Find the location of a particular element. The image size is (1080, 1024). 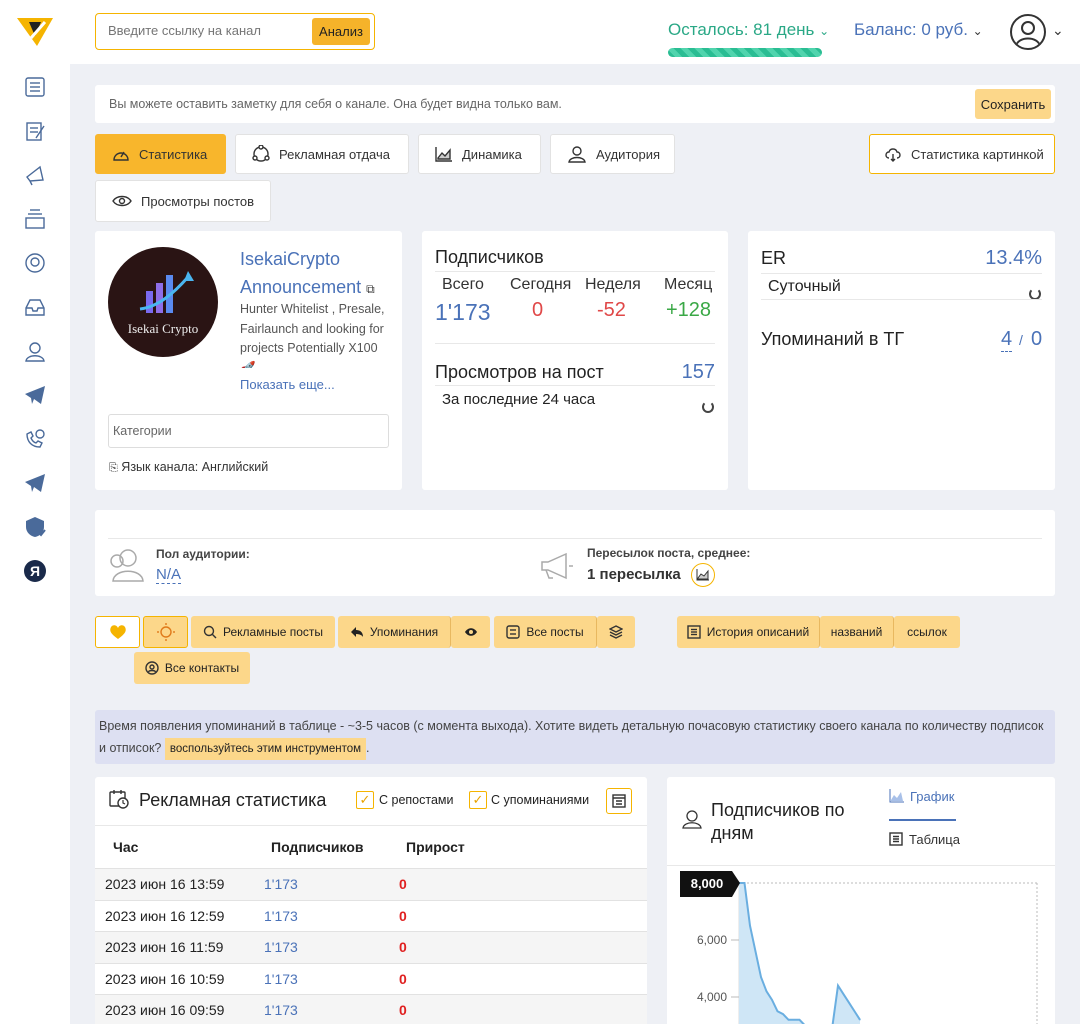

row-hour: 2023 июн 16 11:59 is located at coordinates (164, 947).